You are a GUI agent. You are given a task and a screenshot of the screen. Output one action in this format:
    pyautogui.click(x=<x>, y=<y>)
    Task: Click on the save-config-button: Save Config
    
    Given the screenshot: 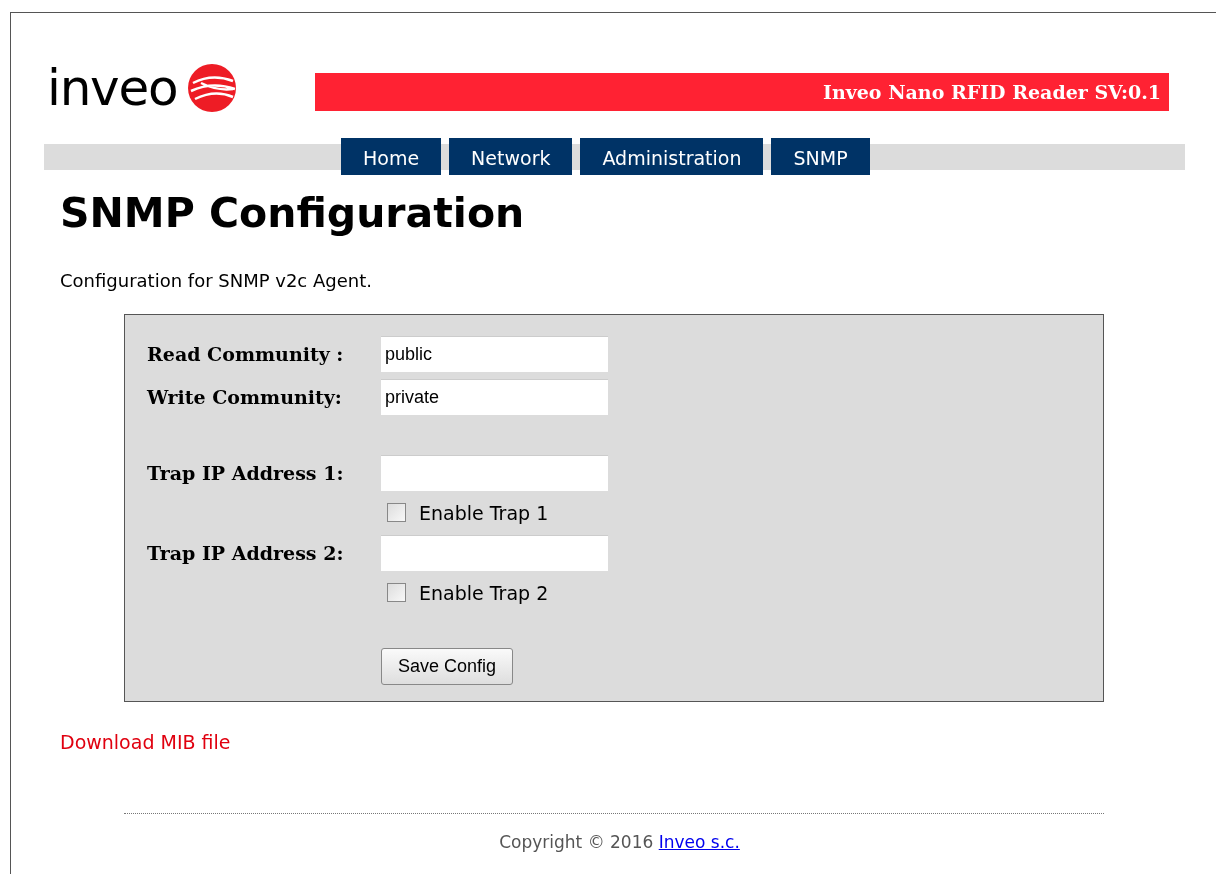 What is the action you would take?
    pyautogui.click(x=447, y=666)
    